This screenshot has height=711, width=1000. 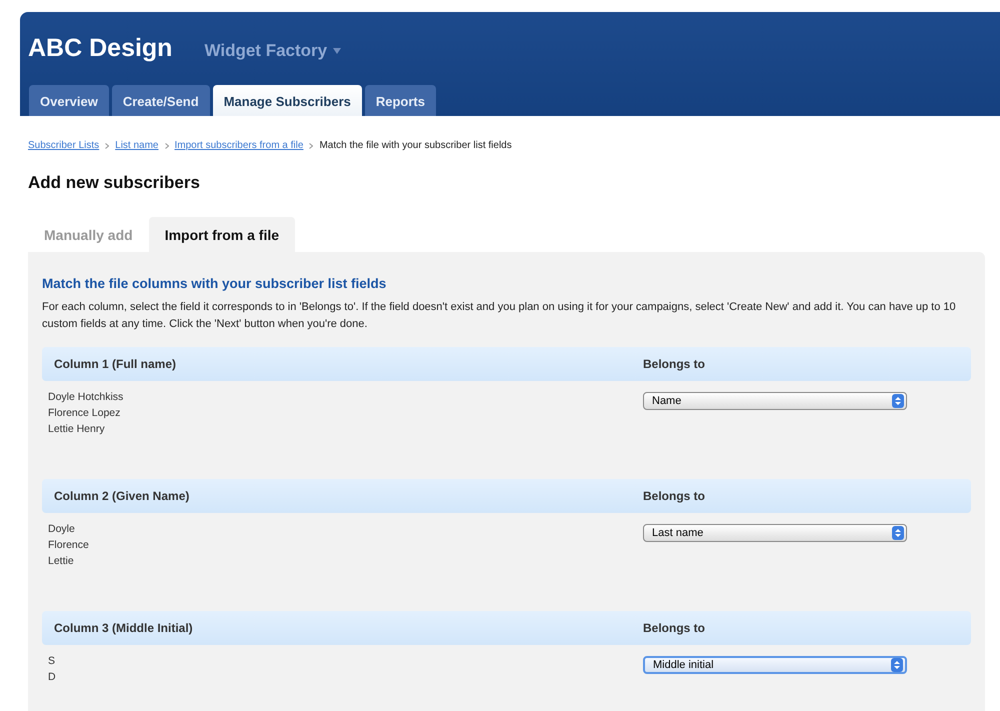 I want to click on nav-tab: Reports, so click(x=400, y=100).